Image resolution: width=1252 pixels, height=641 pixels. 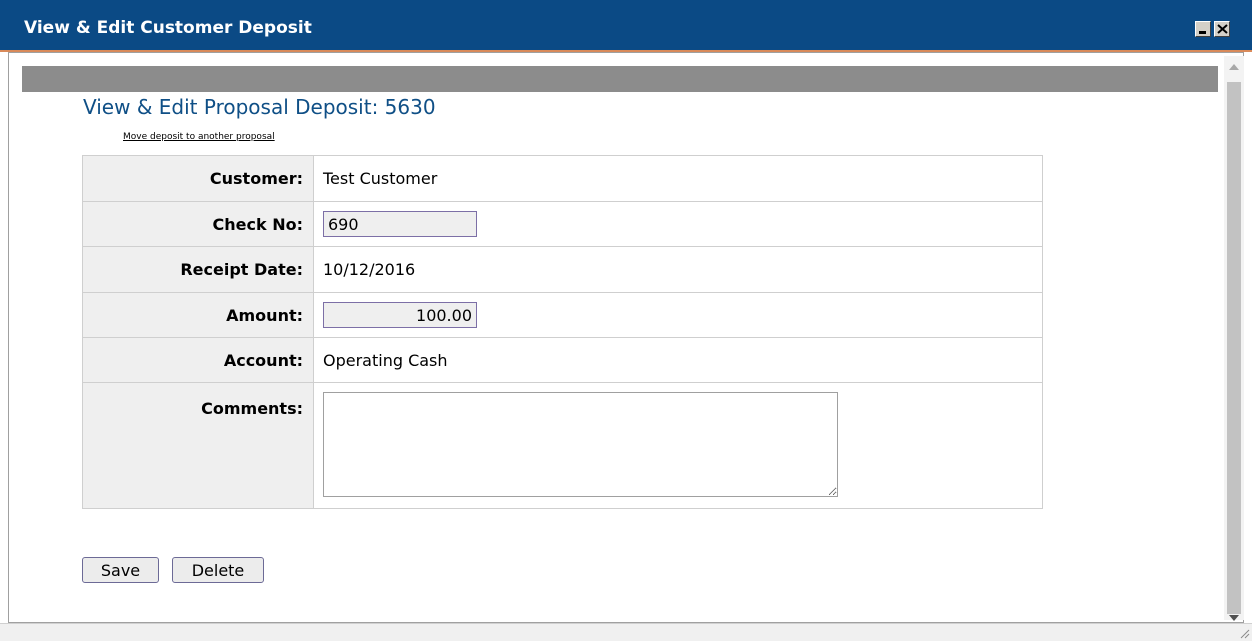 I want to click on amount-label: Amount:, so click(x=198, y=315).